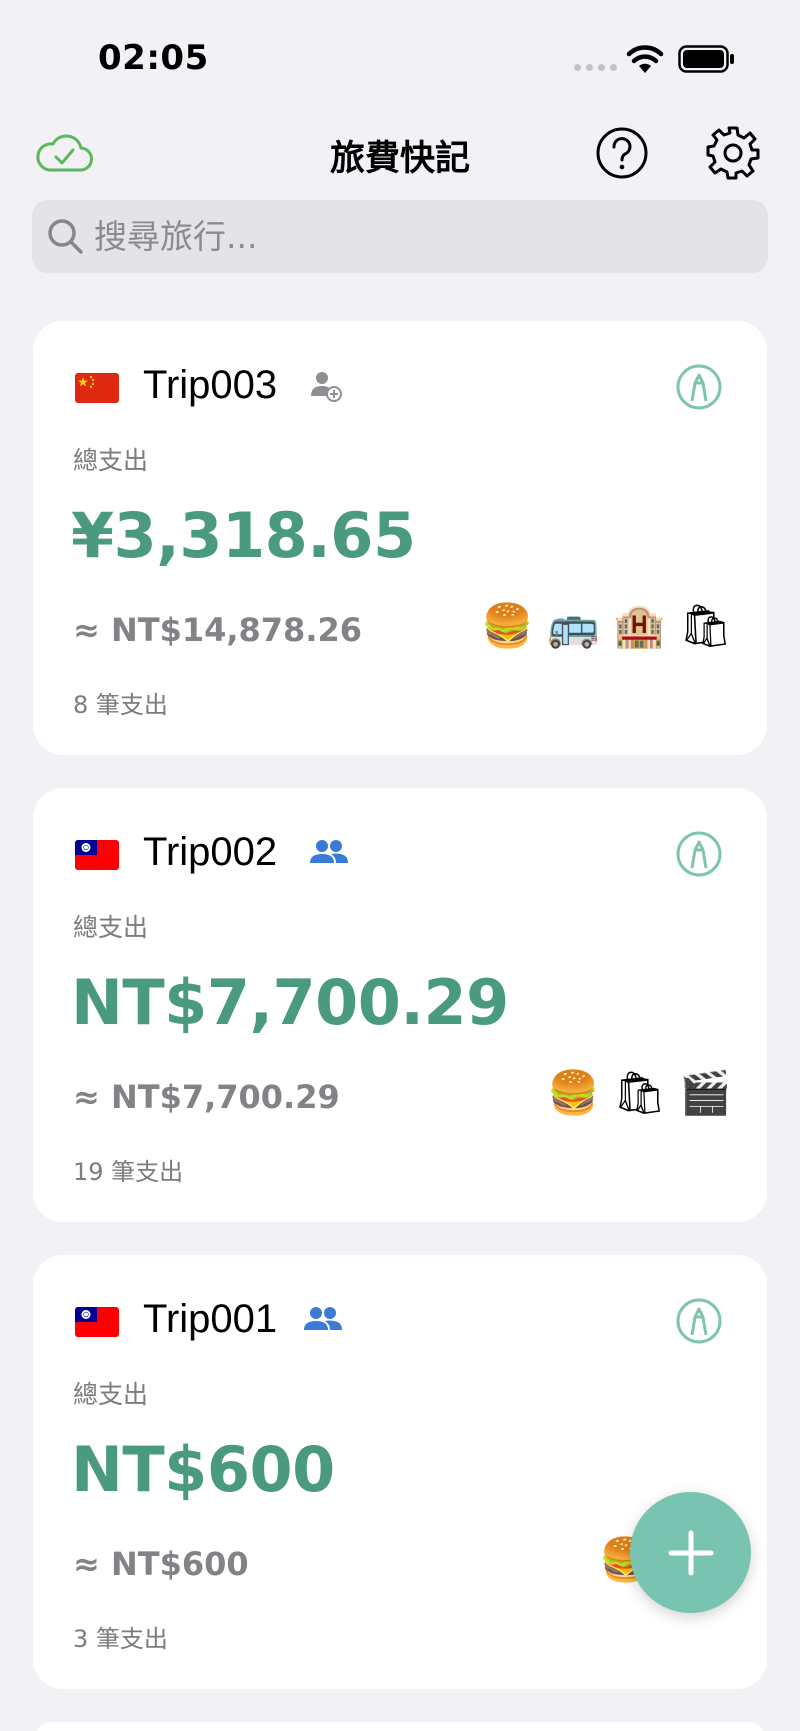 This screenshot has width=800, height=1731. I want to click on person-add-icon, so click(326, 386).